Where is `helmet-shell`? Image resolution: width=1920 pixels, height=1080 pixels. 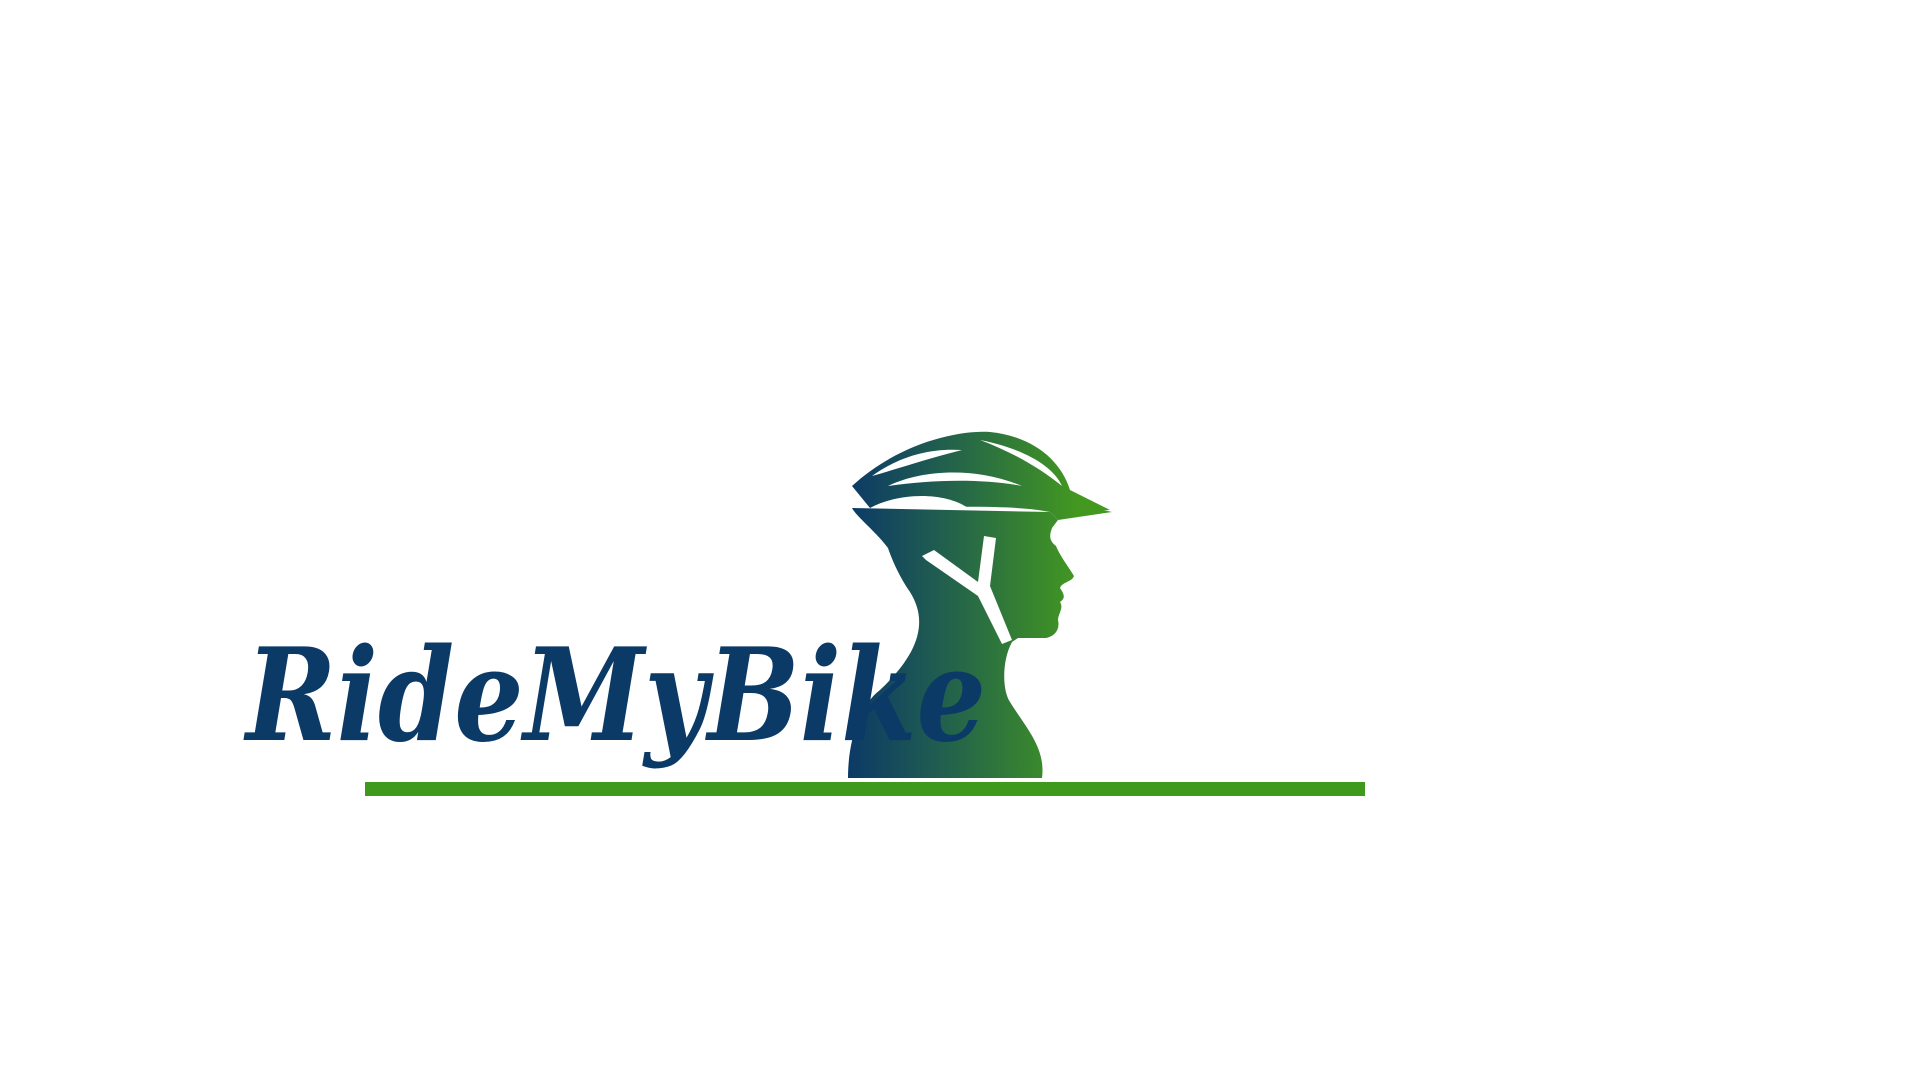 helmet-shell is located at coordinates (981, 471).